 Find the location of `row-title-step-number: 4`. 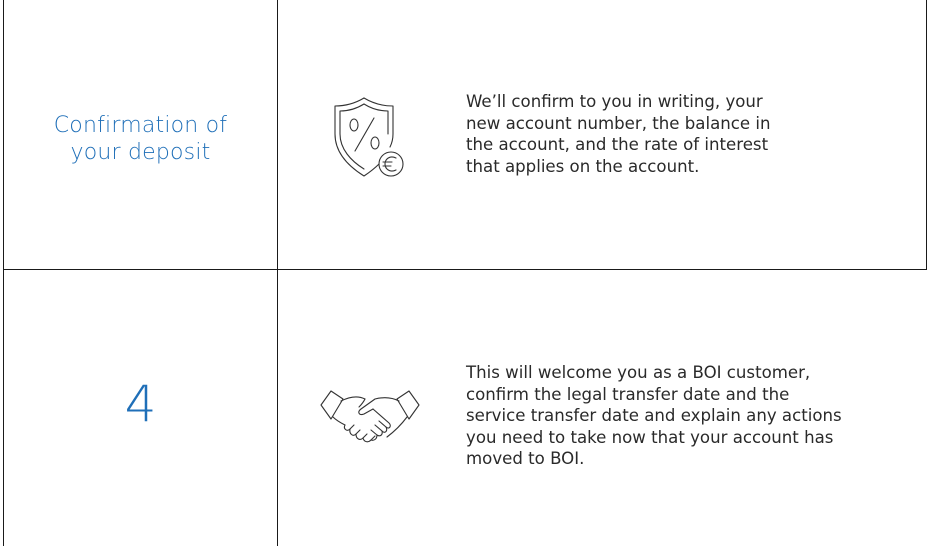

row-title-step-number: 4 is located at coordinates (140, 404).